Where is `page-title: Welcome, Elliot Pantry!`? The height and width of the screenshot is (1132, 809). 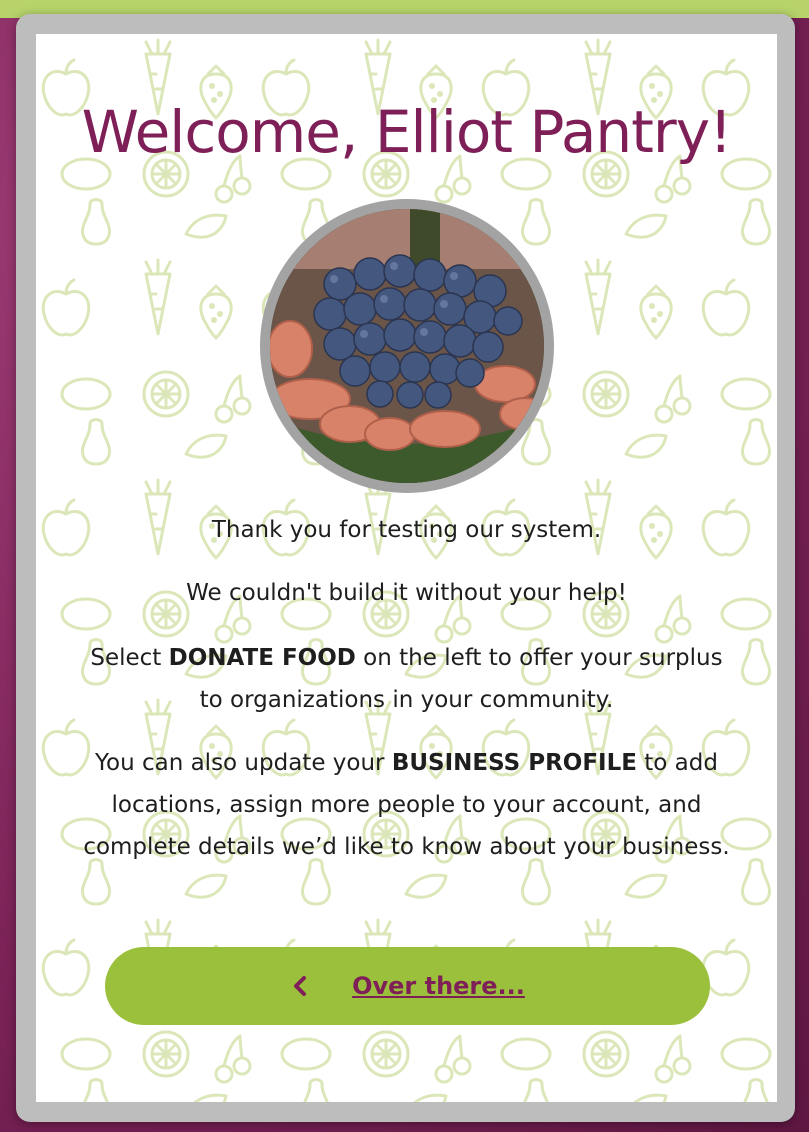 page-title: Welcome, Elliot Pantry! is located at coordinates (407, 132).